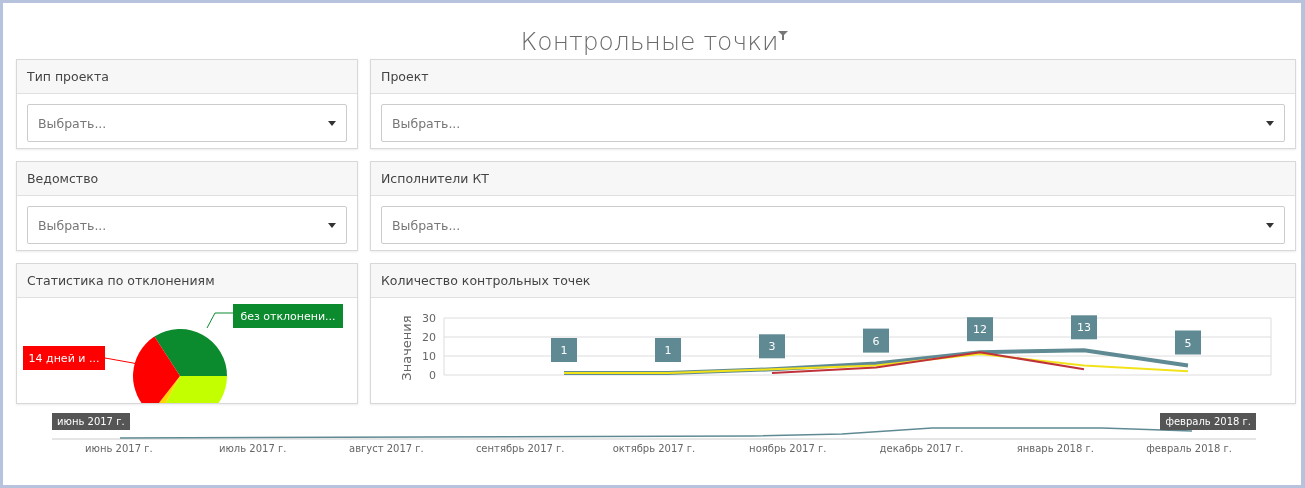  Describe the element at coordinates (921, 448) in the screenshot. I see `timeline-label: декабрь 2017 г.` at that location.